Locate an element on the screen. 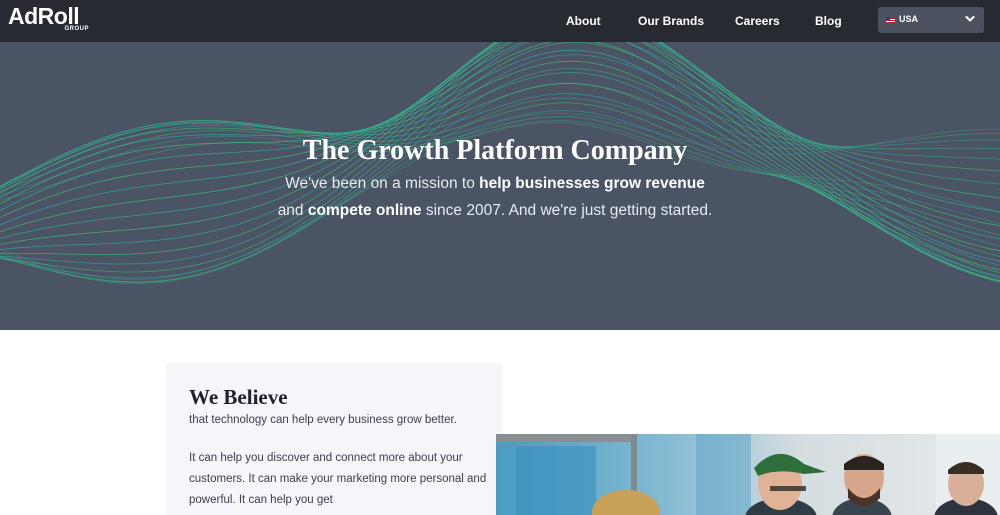  hero-subtitle-text: and is located at coordinates (292, 210).